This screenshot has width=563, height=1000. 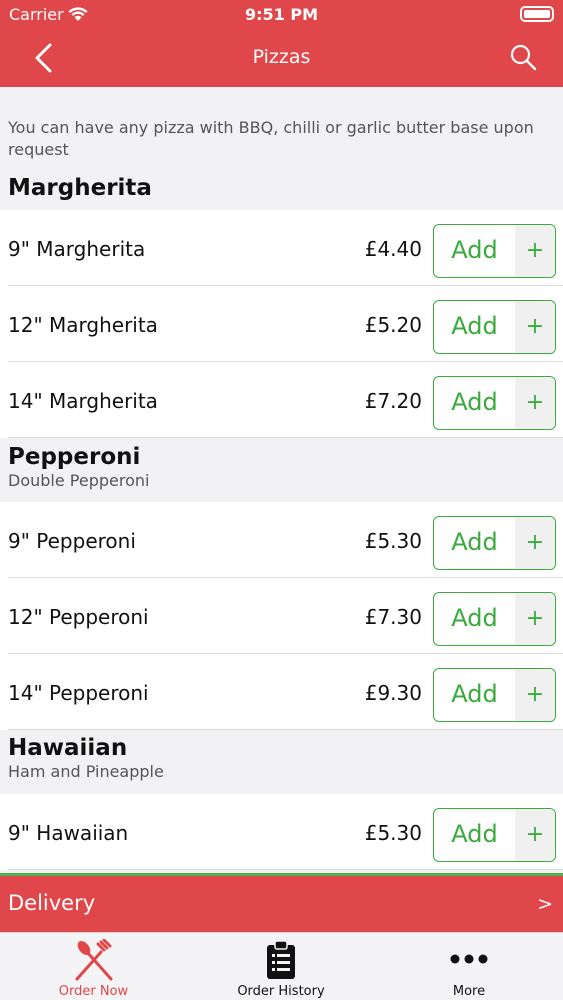 What do you see at coordinates (68, 833) in the screenshot?
I see `item-name: 9" Hawaiian` at bounding box center [68, 833].